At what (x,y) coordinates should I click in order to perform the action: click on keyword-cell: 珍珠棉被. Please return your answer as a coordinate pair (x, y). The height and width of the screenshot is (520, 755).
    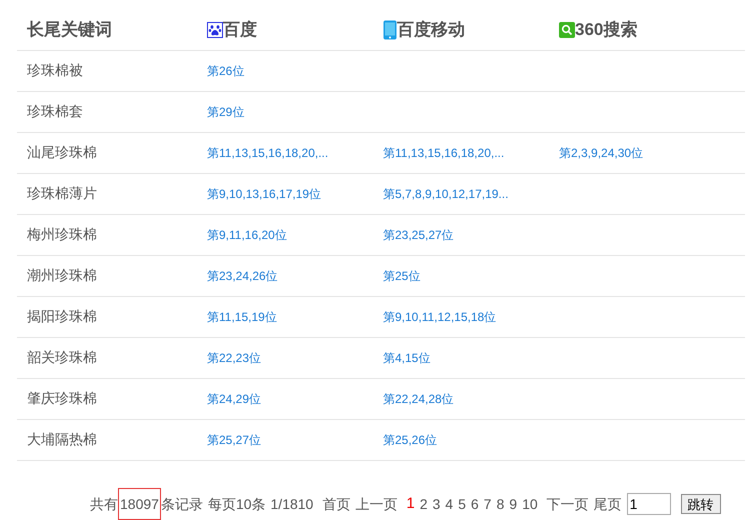
    Looking at the image, I should click on (55, 70).